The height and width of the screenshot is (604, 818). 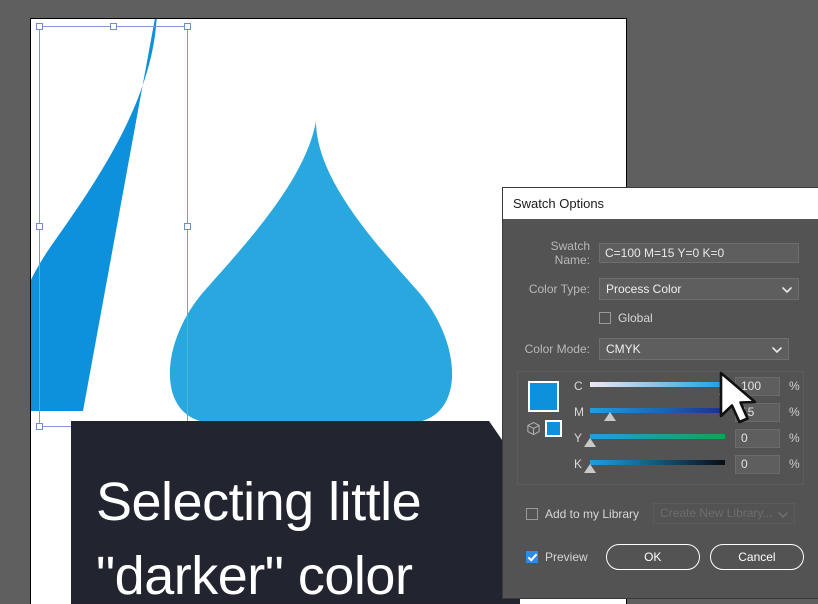 I want to click on slider-row-c: C 100%, so click(x=687, y=386).